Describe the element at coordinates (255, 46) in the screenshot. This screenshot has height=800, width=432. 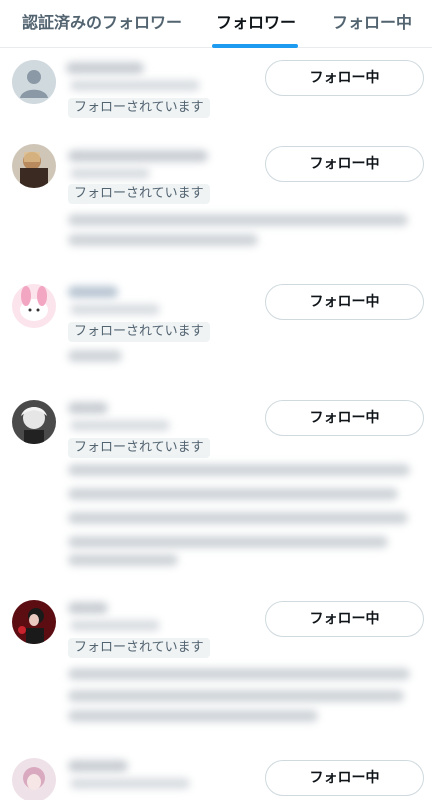
I see `active-tab-indicator` at that location.